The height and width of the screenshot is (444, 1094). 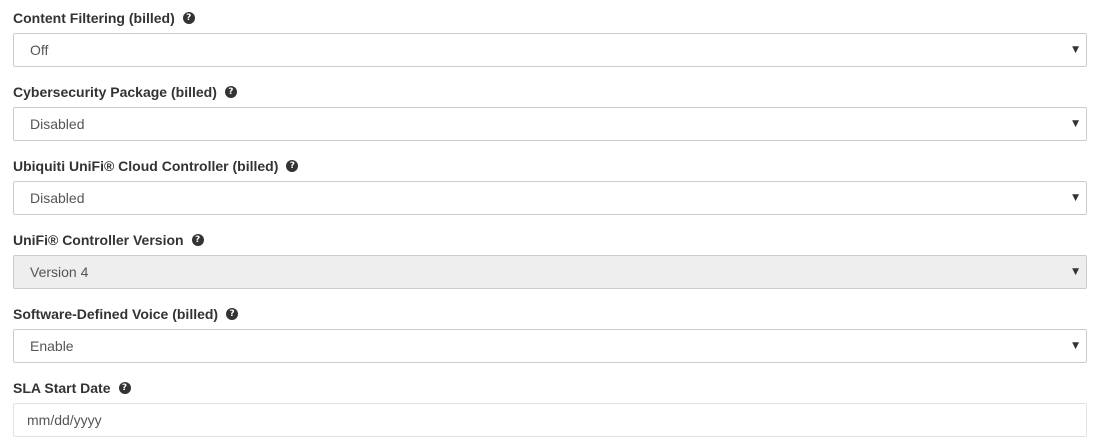 I want to click on sla-start-date-label-row: SLA Start Date ?, so click(x=72, y=388).